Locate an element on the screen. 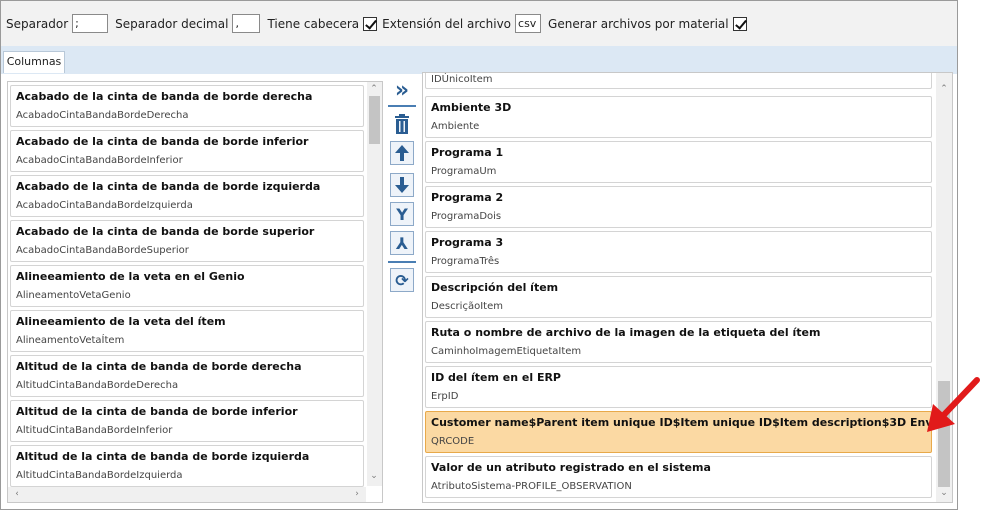 Image resolution: width=996 pixels, height=526 pixels. move-up-button is located at coordinates (402, 153).